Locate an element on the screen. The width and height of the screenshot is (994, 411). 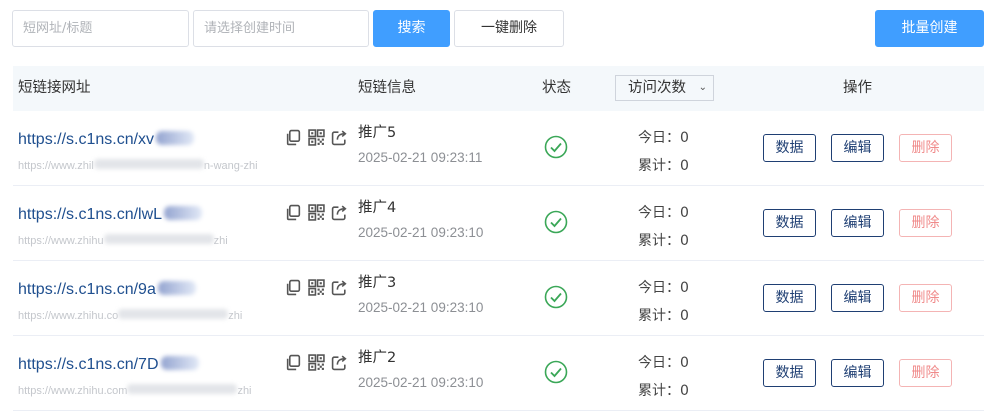
link-name: 推广5 is located at coordinates (377, 133).